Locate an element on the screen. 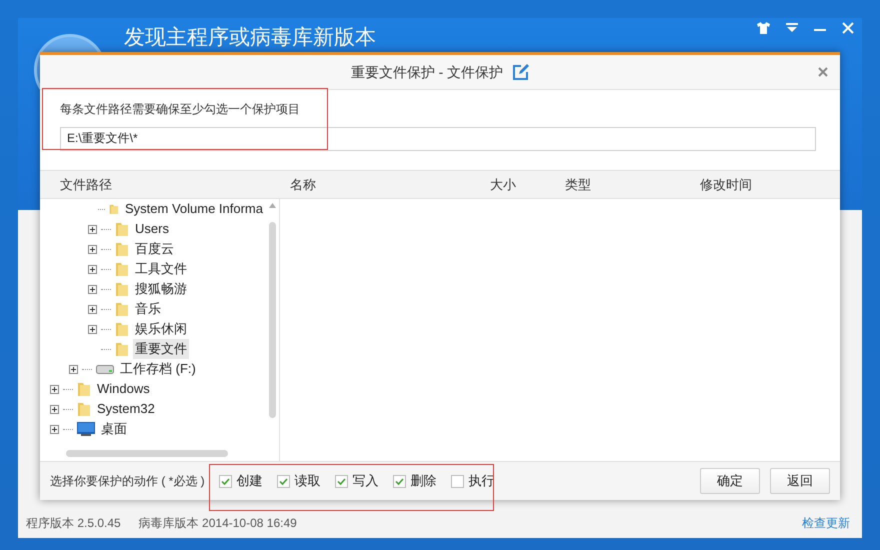  tree-item: System Volume Informa is located at coordinates (193, 209).